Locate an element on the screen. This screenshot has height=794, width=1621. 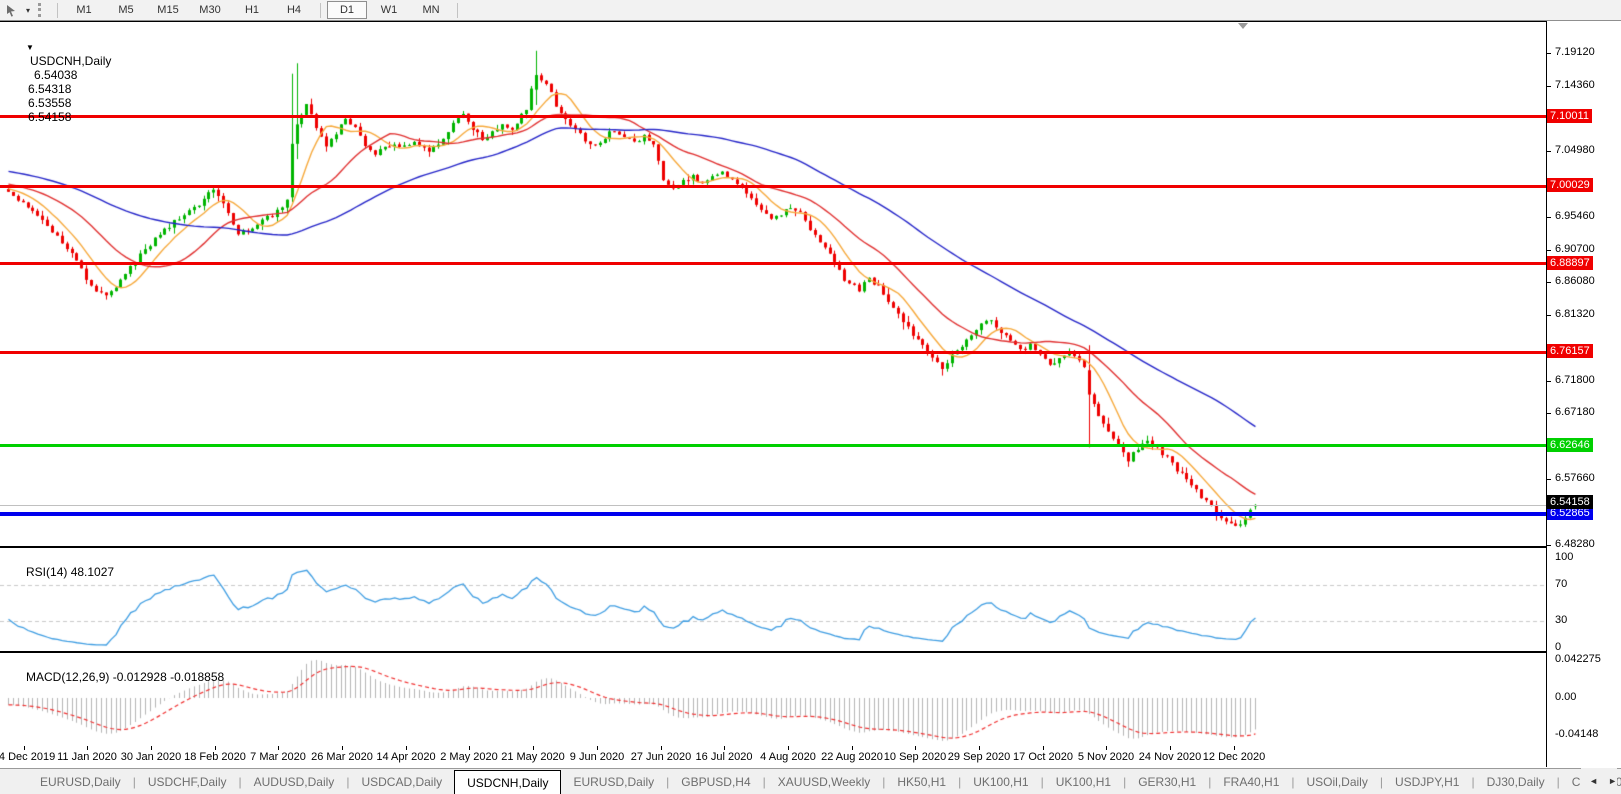
top-toolbar: ▾ M1 M5 M15 M30 H1 H4 D1 W1 MN is located at coordinates (810, 10).